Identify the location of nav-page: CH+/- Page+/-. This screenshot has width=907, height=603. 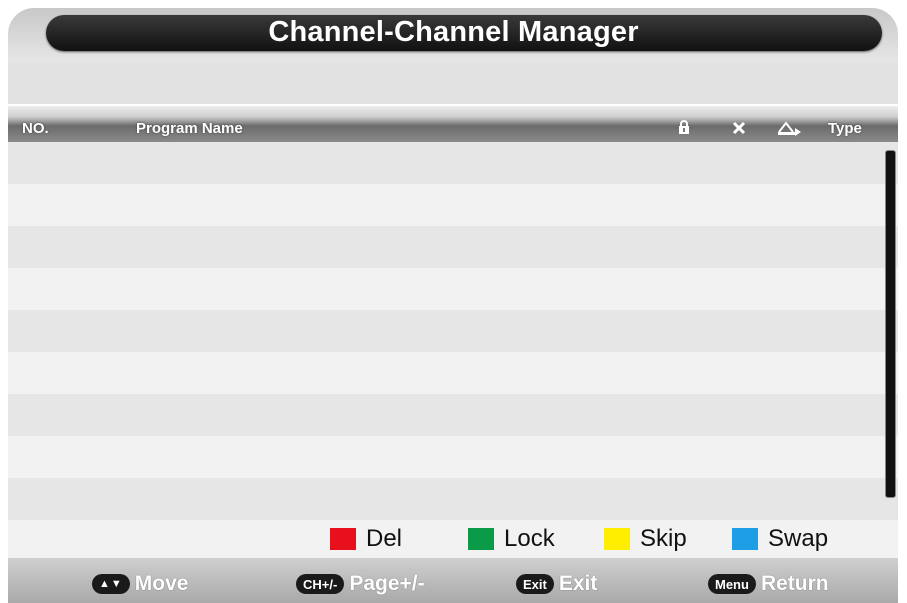
(360, 584).